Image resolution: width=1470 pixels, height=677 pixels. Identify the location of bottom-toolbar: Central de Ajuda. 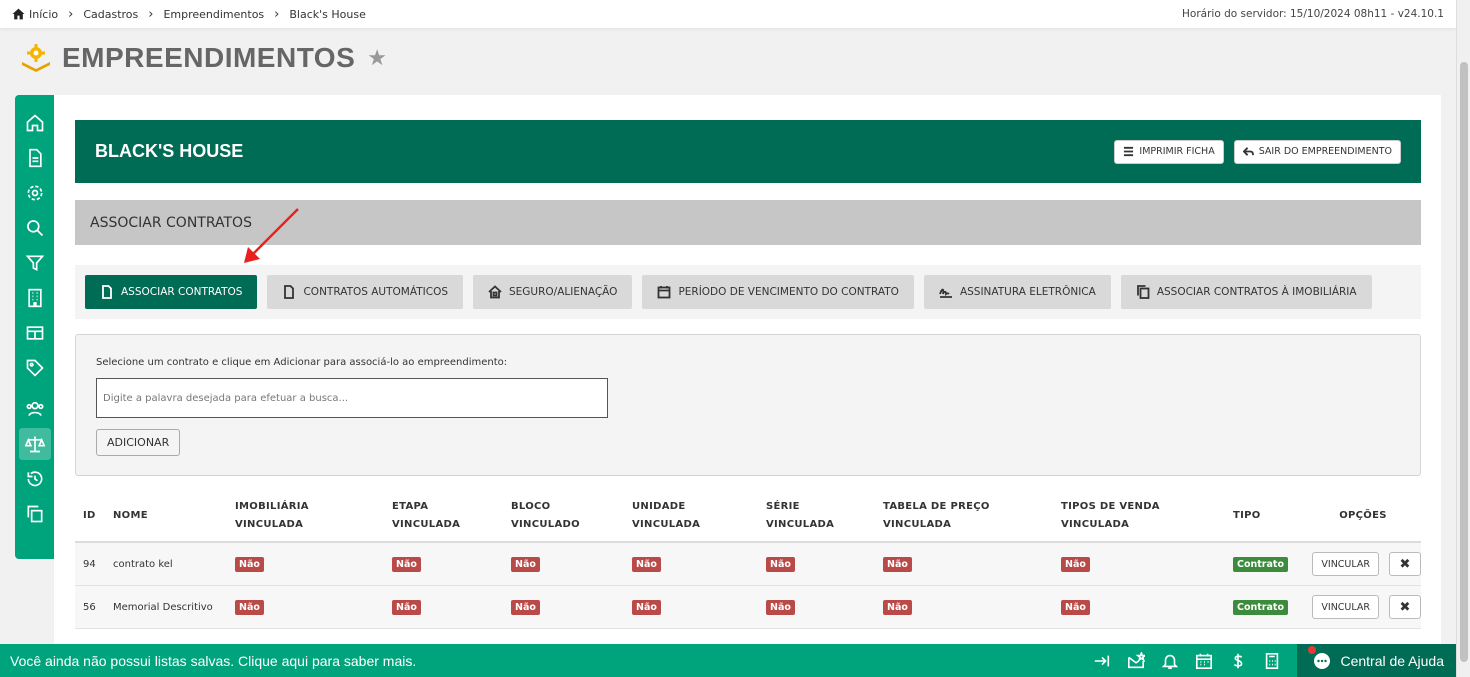
(1274, 660).